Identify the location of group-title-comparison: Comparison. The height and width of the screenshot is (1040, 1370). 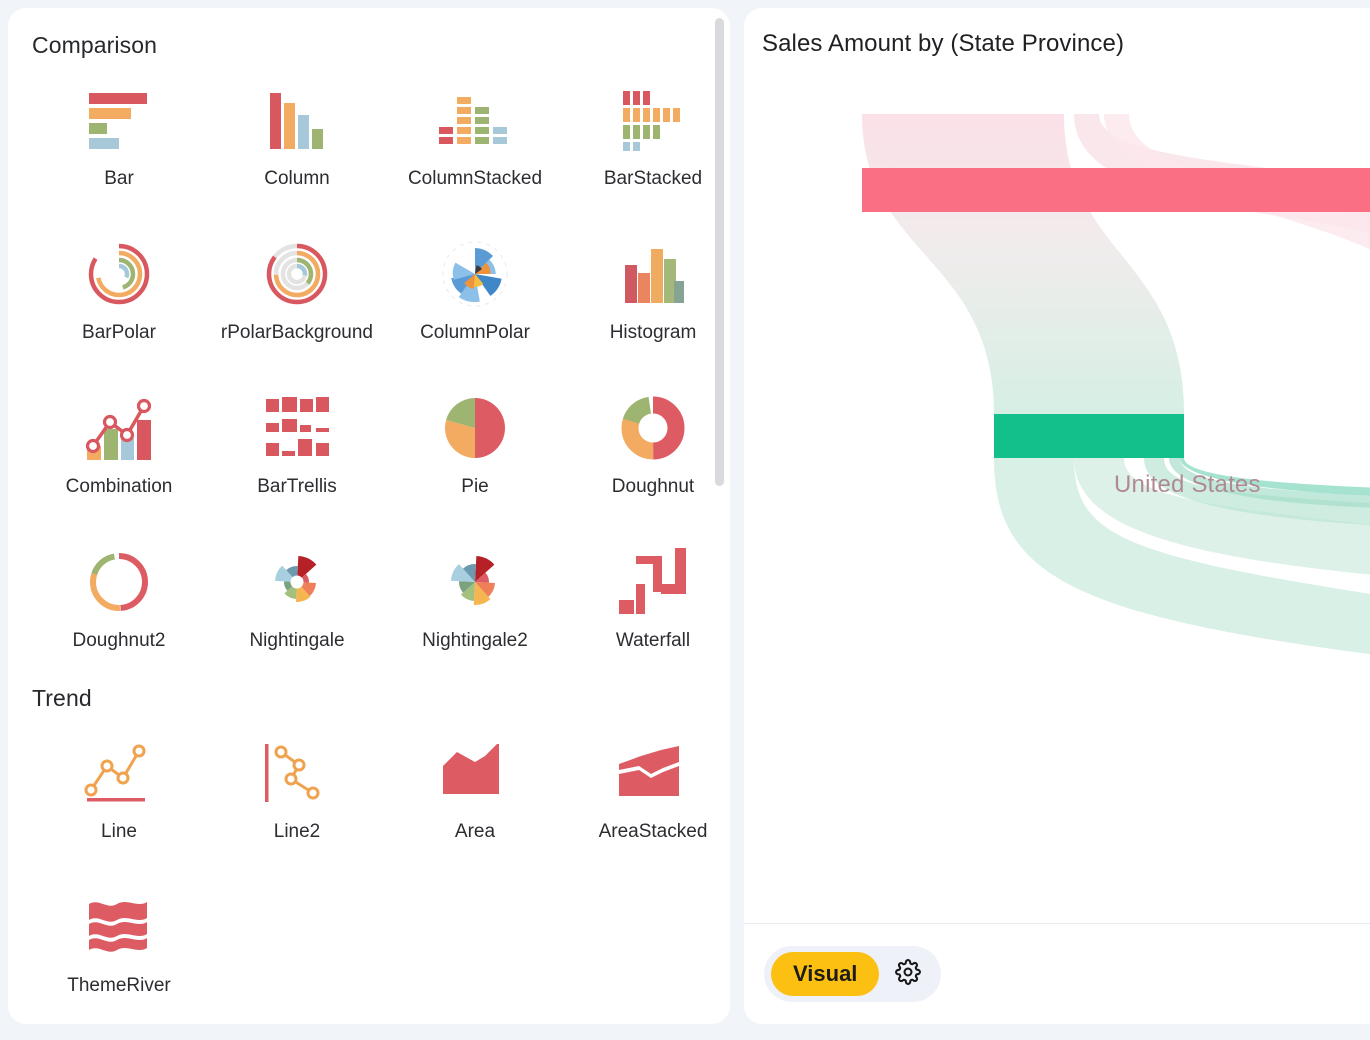
(94, 45).